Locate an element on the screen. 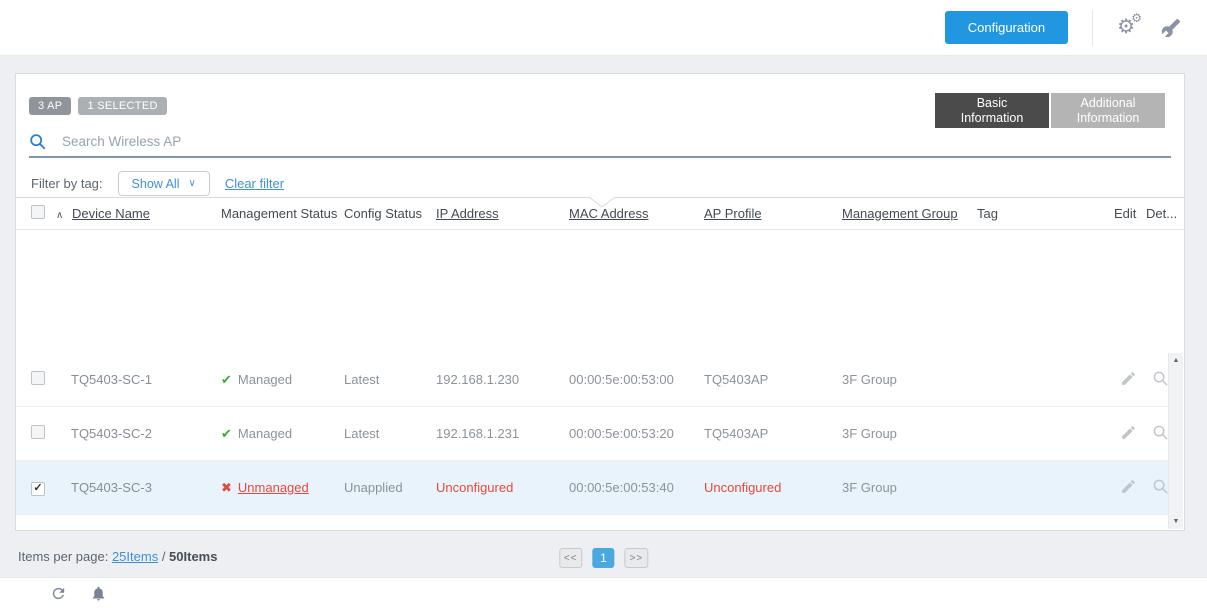 The image size is (1207, 608). vertical-scrollbar: ▲ ▼ is located at coordinates (1175, 441).